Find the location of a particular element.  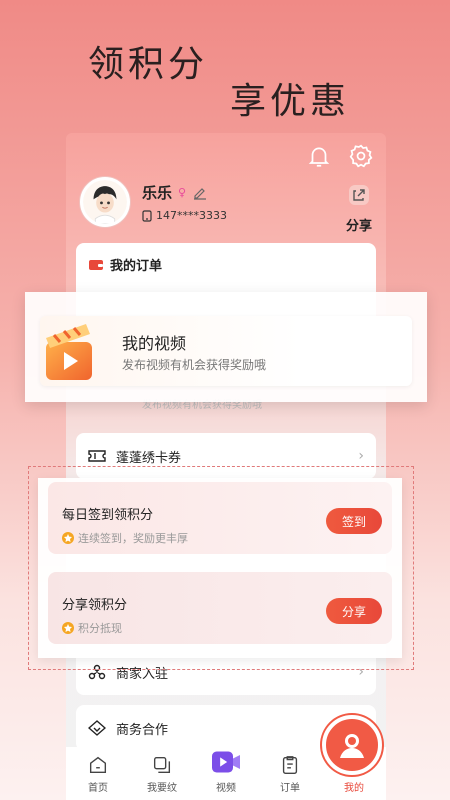

orders-title: 我的订单 is located at coordinates (136, 266).